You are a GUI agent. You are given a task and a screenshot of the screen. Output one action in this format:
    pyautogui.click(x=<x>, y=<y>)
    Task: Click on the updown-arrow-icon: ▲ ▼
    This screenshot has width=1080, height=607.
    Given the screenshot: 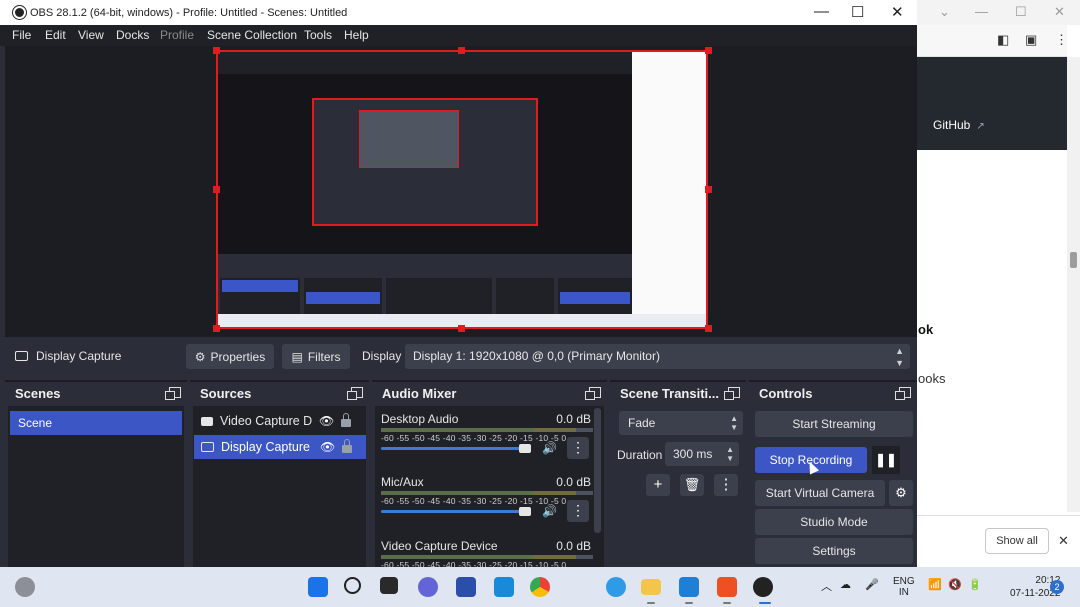 What is the action you would take?
    pyautogui.click(x=734, y=423)
    